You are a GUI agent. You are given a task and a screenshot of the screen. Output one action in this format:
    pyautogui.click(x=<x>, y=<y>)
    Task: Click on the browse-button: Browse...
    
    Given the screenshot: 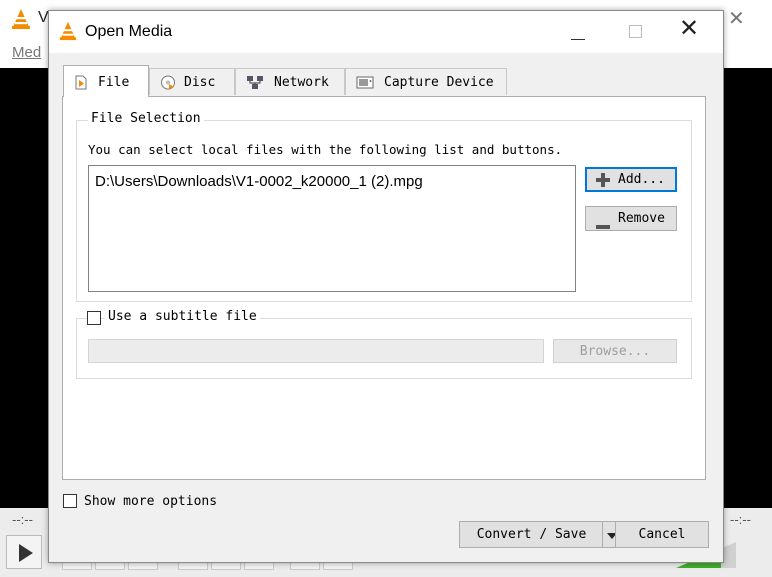 What is the action you would take?
    pyautogui.click(x=615, y=351)
    